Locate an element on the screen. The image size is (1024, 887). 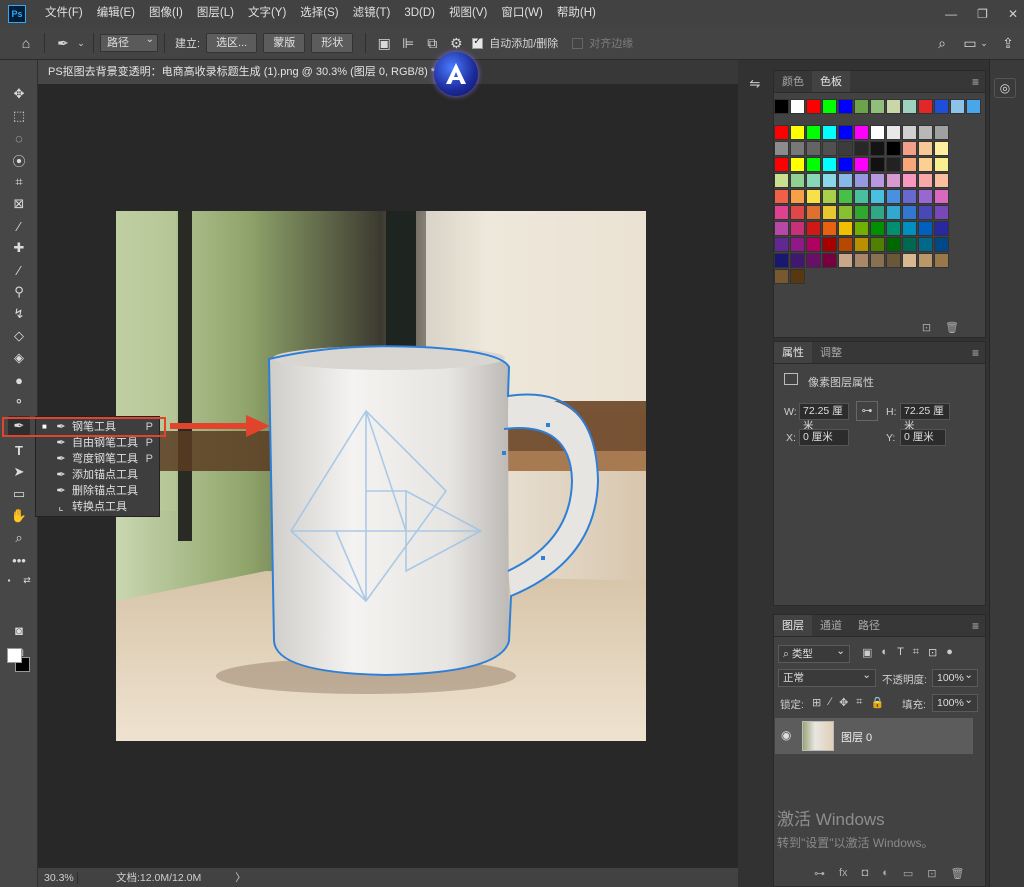
flyout-item-curvature-pen: ✒ 弯度钢笔工具 P is located at coordinates (97, 459).